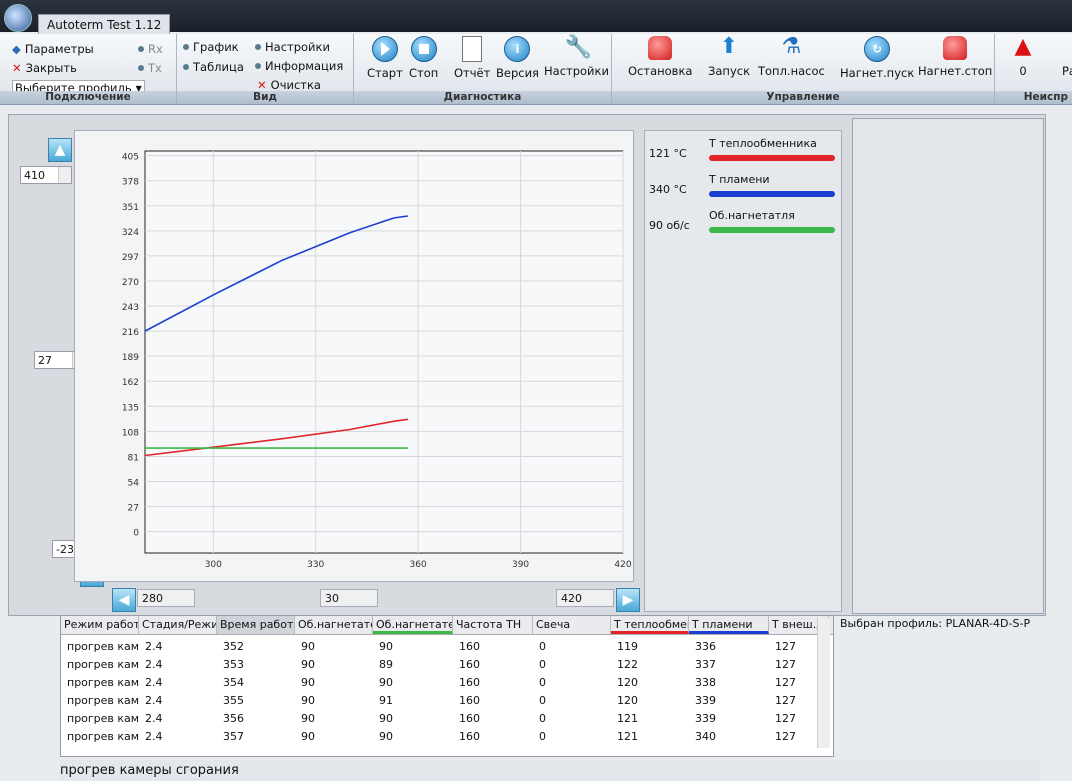 This screenshot has height=781, width=1072. I want to click on halt-button: Остановка, so click(660, 57).